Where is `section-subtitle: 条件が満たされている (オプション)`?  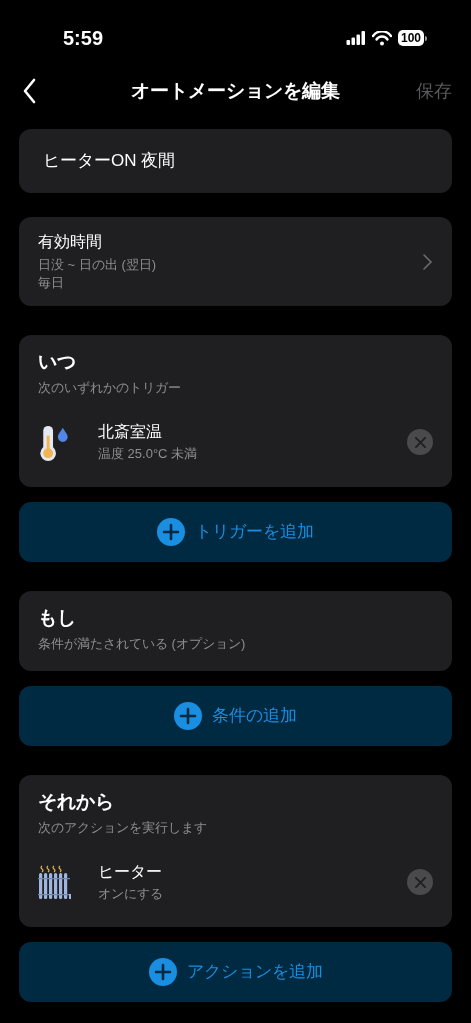 section-subtitle: 条件が満たされている (オプション) is located at coordinates (142, 644).